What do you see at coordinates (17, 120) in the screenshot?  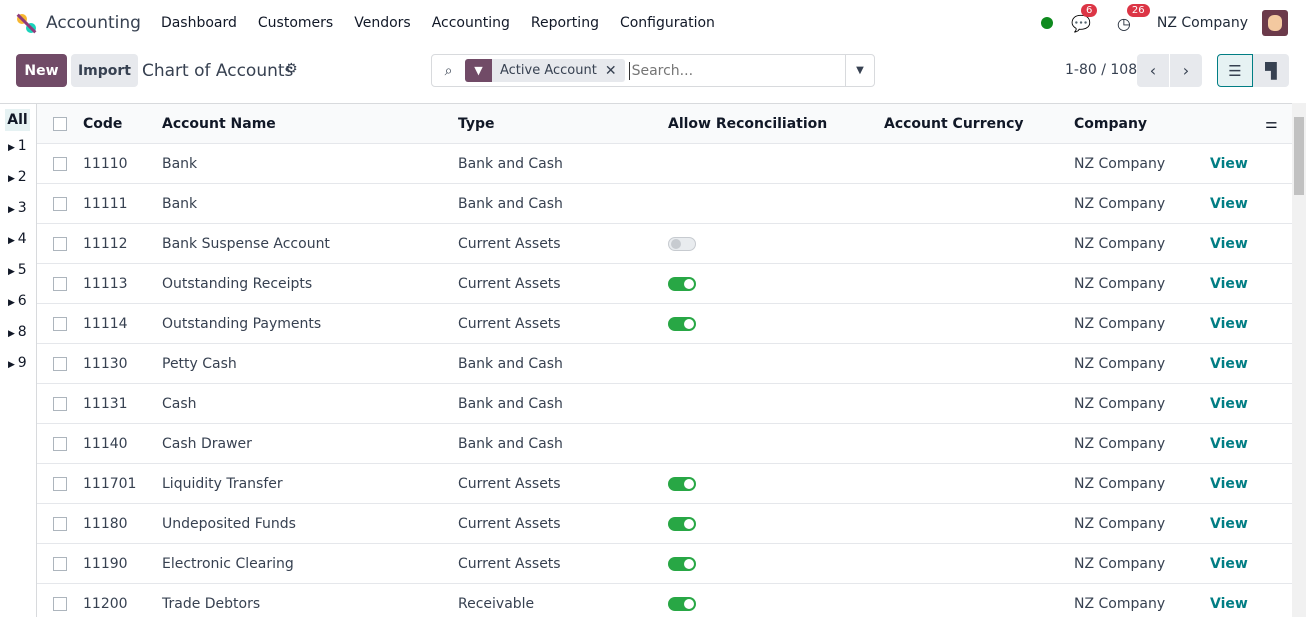 I see `sidebar-item-all: All` at bounding box center [17, 120].